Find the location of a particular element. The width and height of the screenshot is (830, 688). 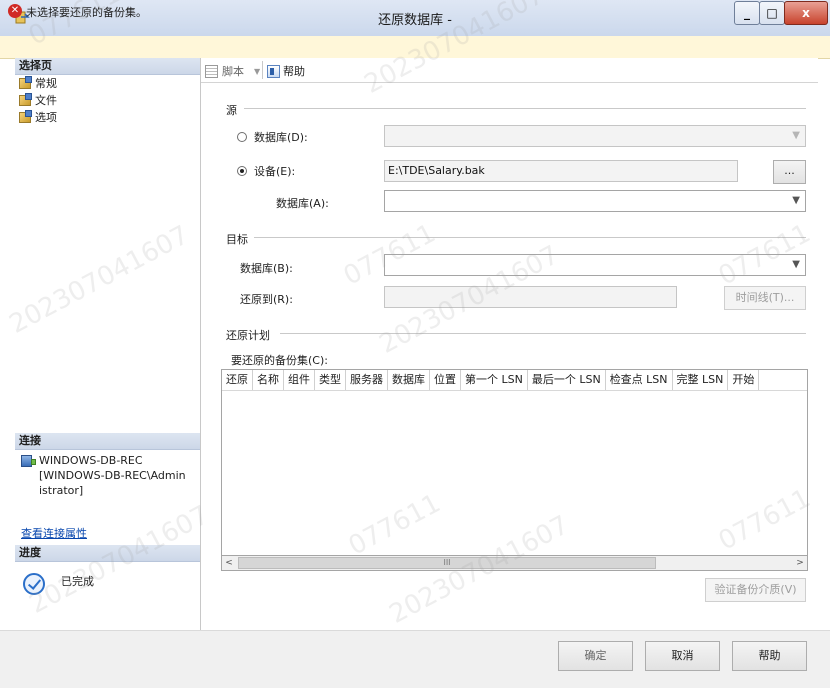

restore-plan-divider is located at coordinates (543, 333).